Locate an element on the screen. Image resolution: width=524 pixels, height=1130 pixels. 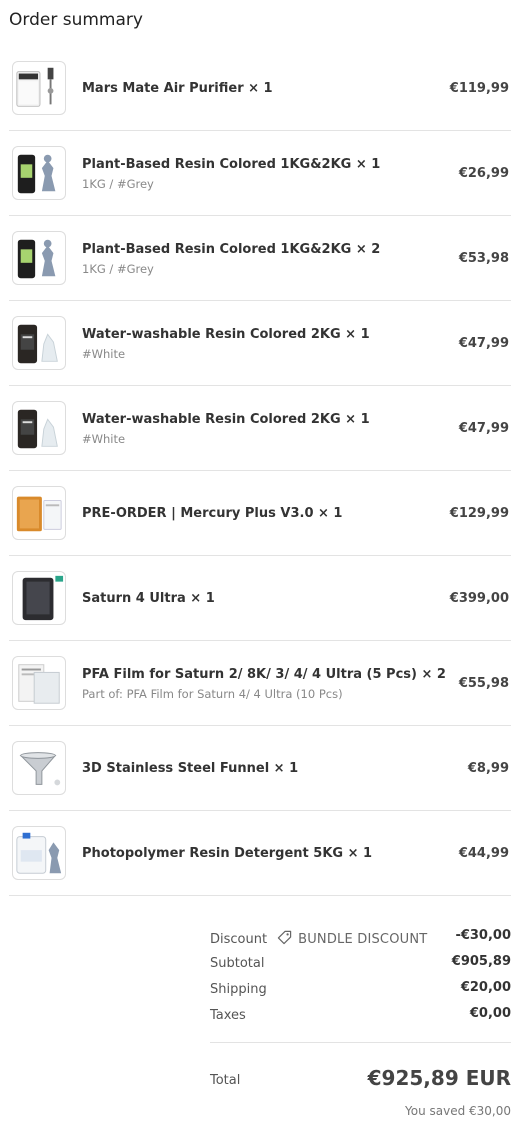
item-price: €44,99 is located at coordinates (483, 853).